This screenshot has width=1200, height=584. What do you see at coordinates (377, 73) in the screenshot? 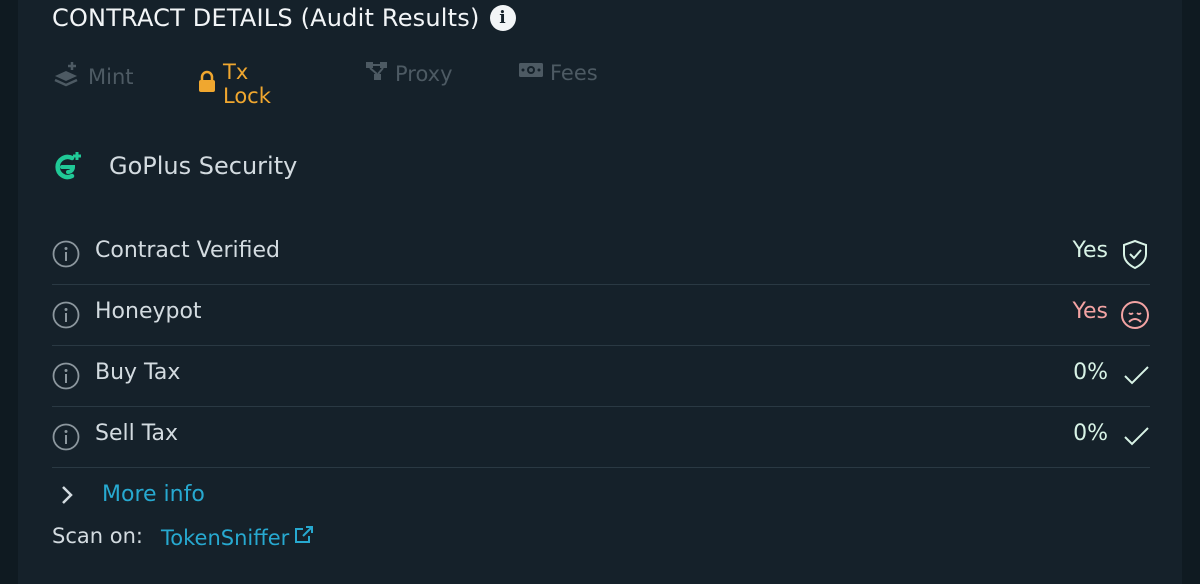
I see `network-icon` at bounding box center [377, 73].